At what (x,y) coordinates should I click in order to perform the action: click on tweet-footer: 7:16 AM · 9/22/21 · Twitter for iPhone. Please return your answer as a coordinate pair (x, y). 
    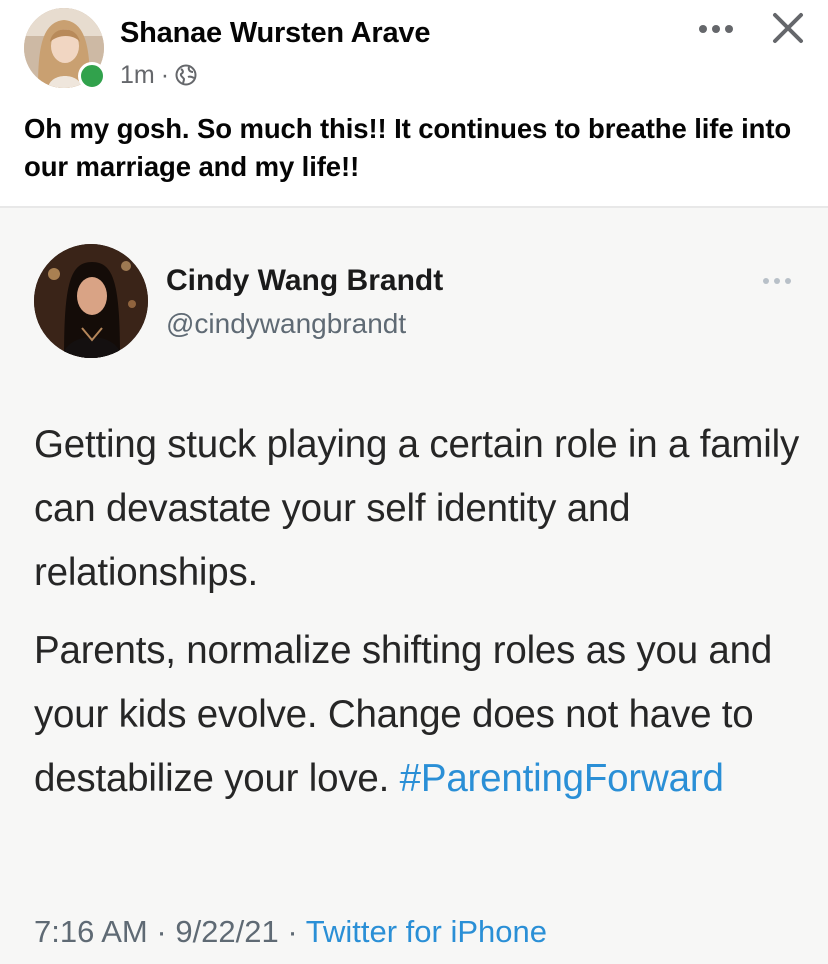
    Looking at the image, I should click on (290, 932).